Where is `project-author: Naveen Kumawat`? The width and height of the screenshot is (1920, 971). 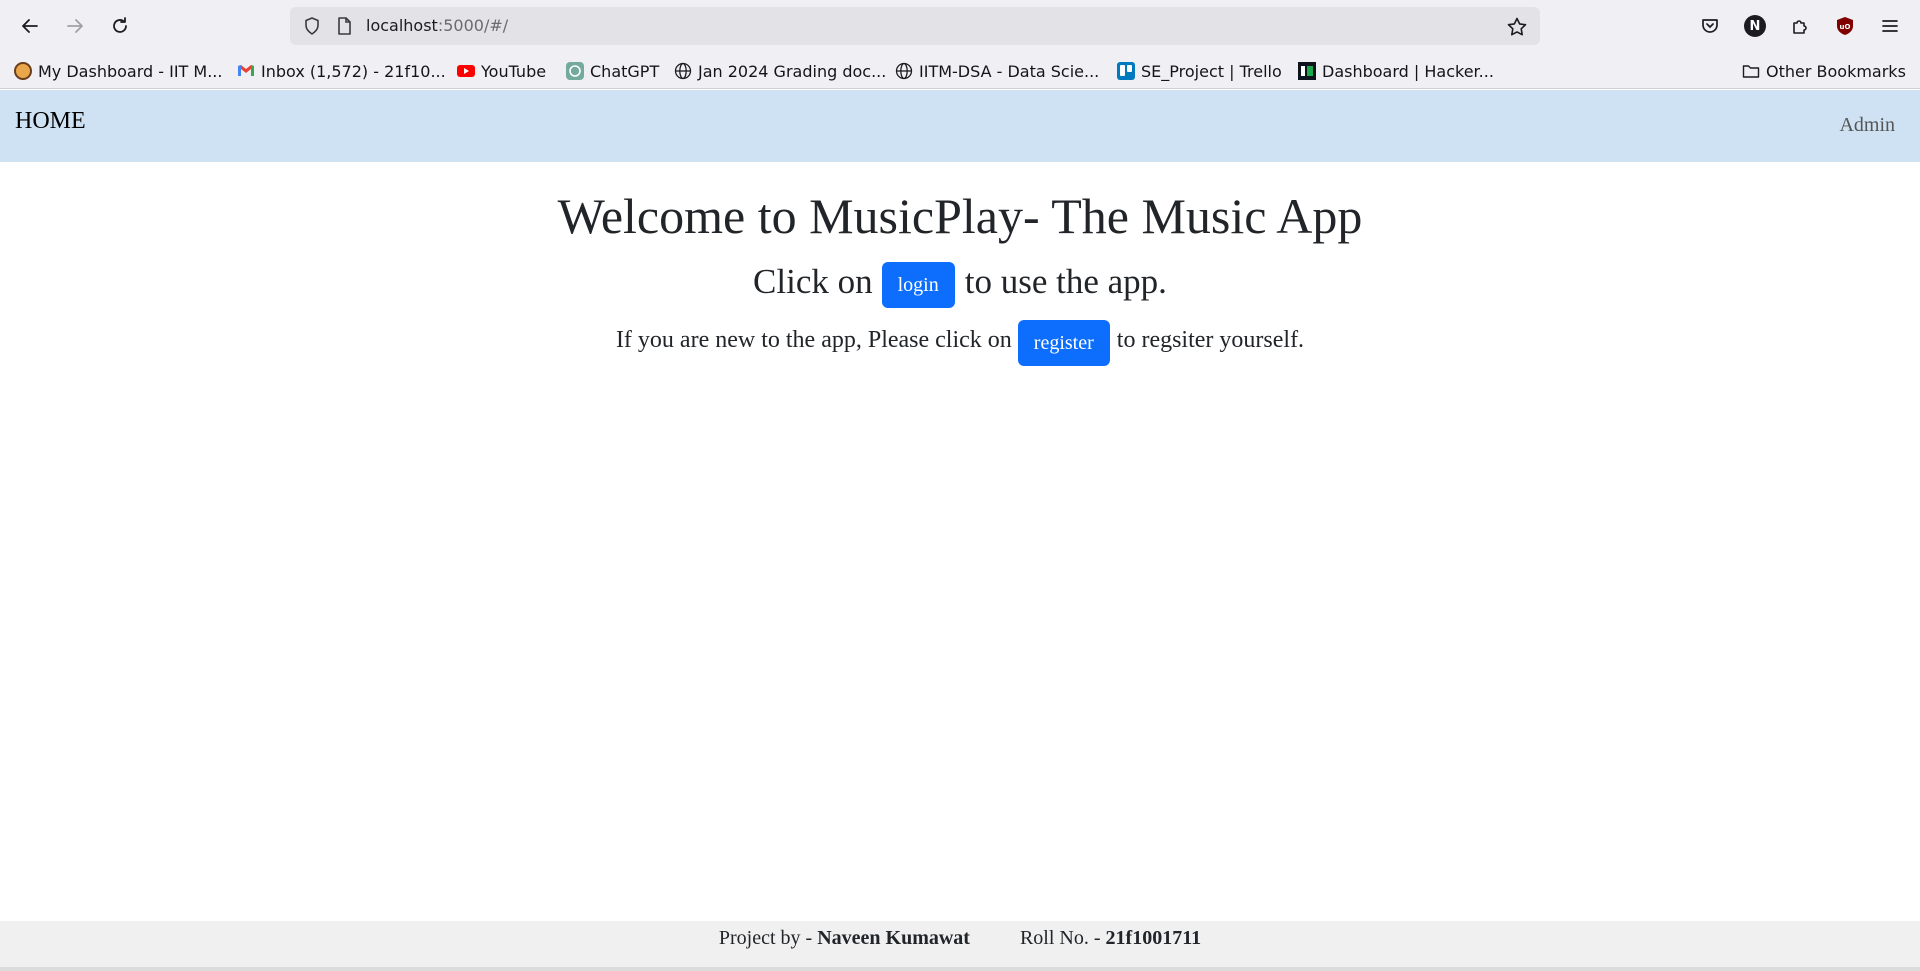
project-author: Naveen Kumawat is located at coordinates (893, 938).